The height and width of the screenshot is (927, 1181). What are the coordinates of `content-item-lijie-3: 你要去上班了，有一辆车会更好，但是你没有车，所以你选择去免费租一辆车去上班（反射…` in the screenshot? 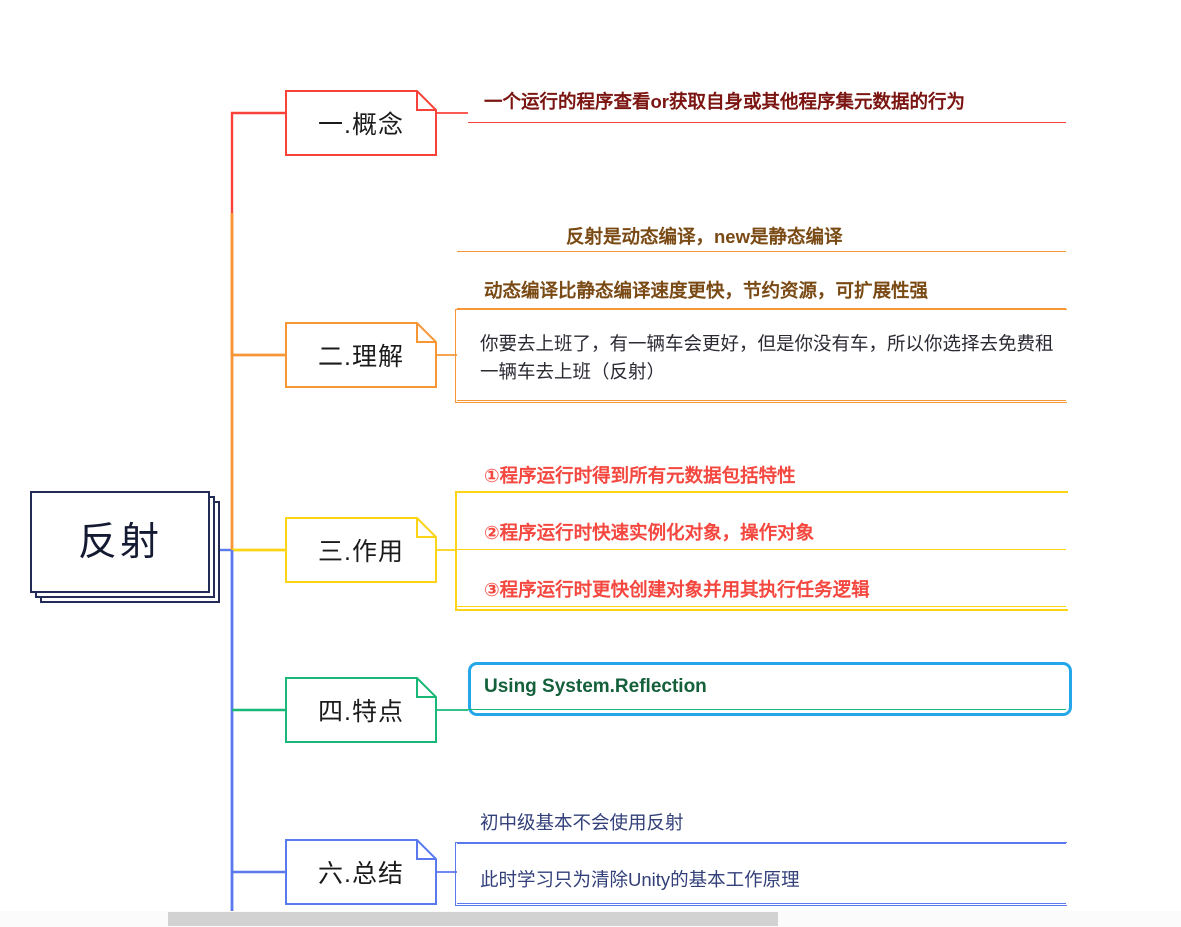 It's located at (769, 358).